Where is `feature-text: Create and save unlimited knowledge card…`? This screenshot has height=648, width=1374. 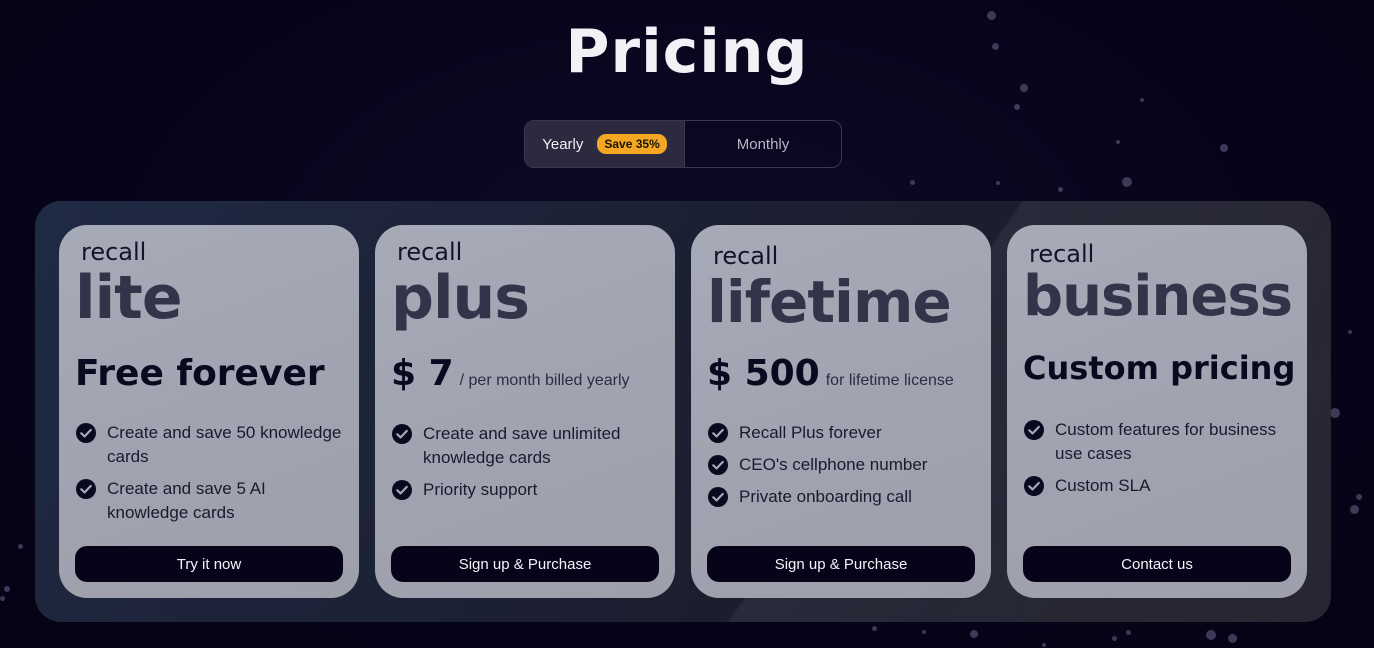
feature-text: Create and save unlimited knowledge card… is located at coordinates (522, 445).